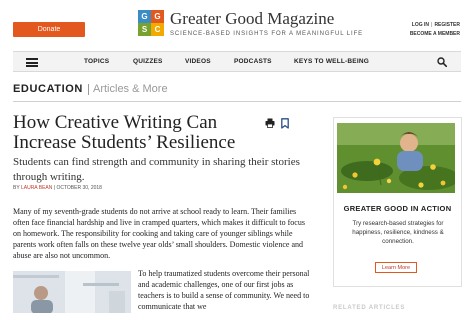 This screenshot has height=313, width=474. What do you see at coordinates (369, 308) in the screenshot?
I see `related-articles-label: RELATED ARTICLES` at bounding box center [369, 308].